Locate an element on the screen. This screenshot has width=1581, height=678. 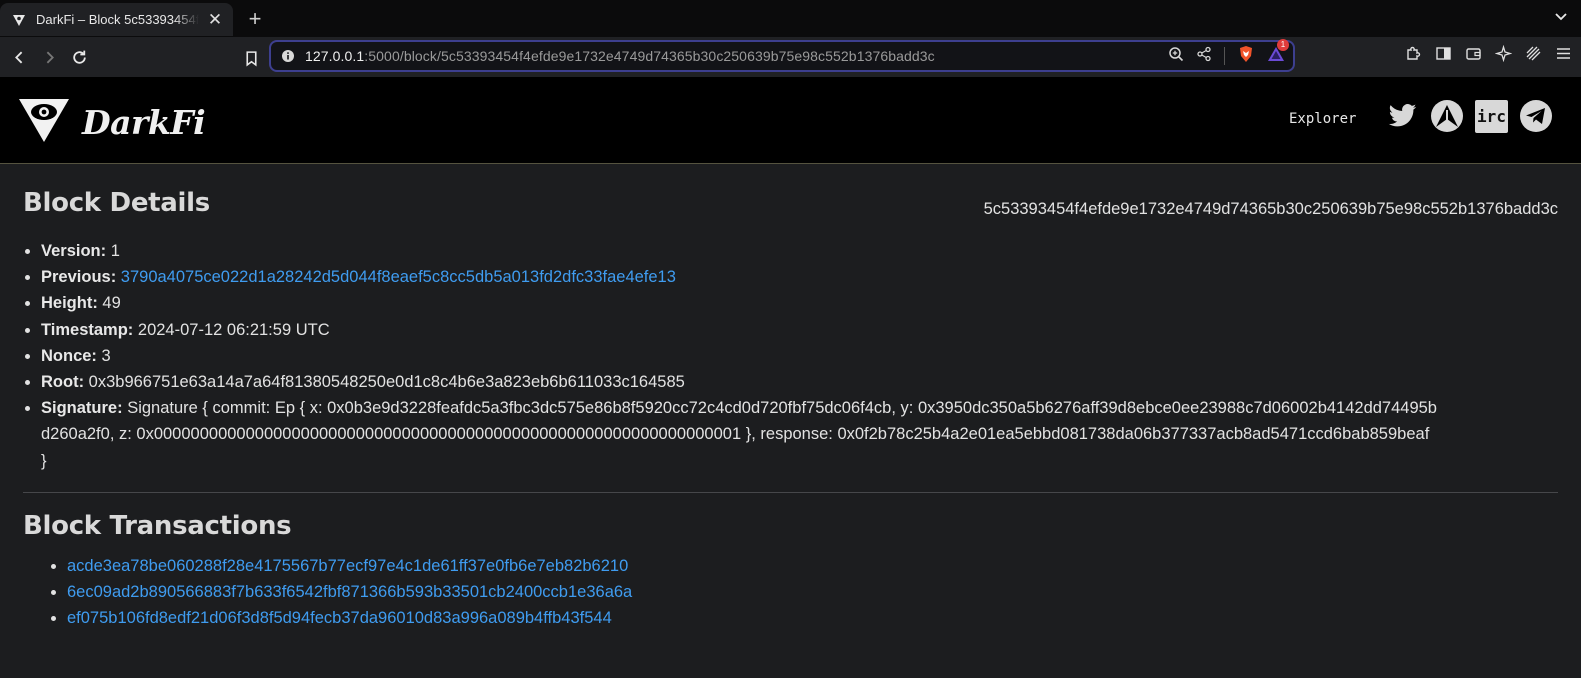
irc-icon: irc is located at coordinates (1491, 116).